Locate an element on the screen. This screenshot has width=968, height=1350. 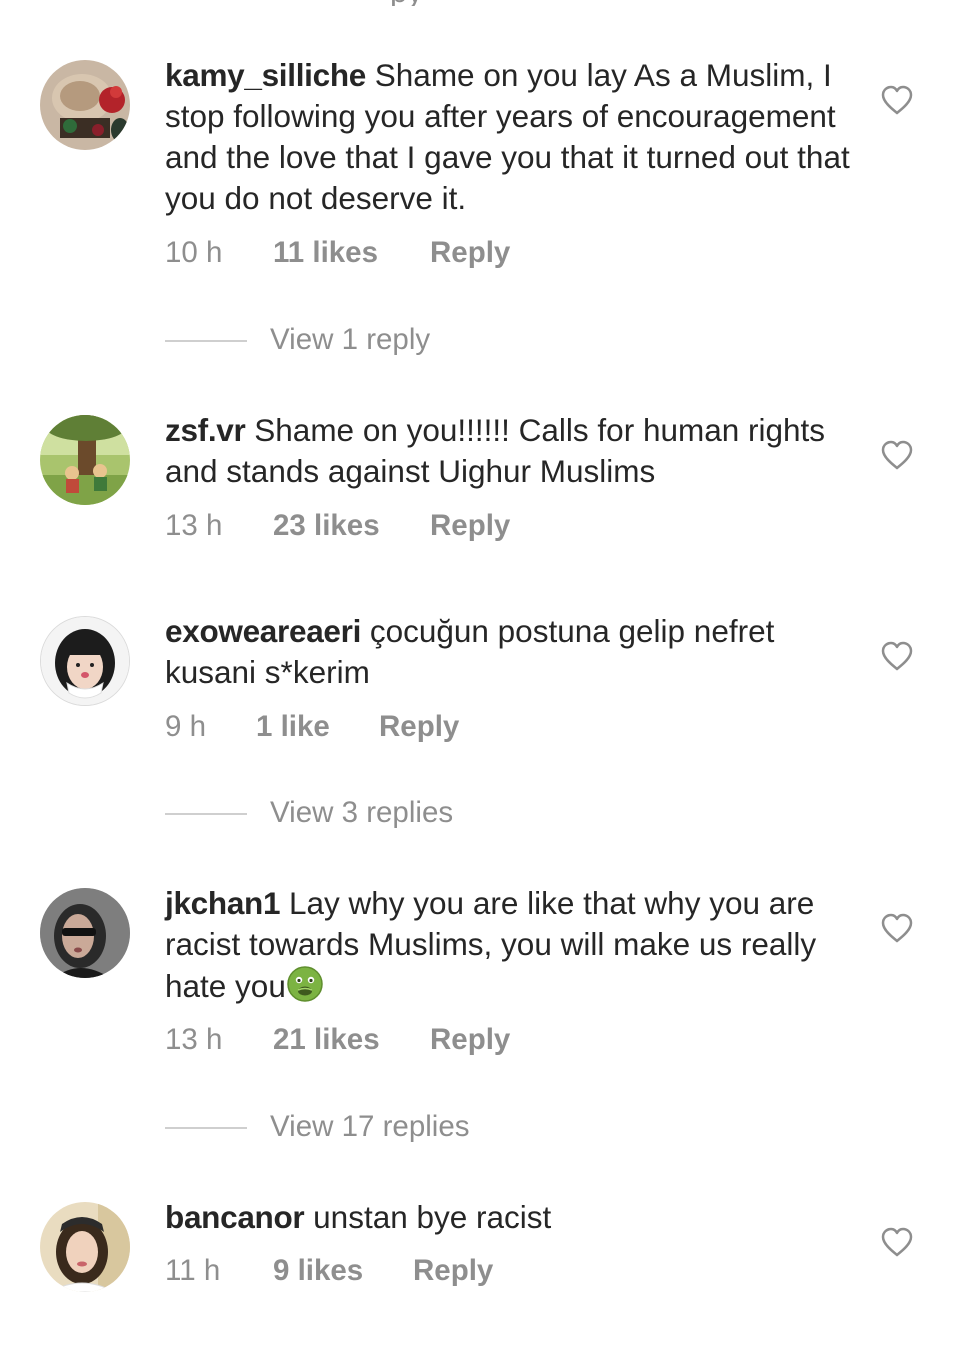
timestamp: 10 h is located at coordinates (194, 252).